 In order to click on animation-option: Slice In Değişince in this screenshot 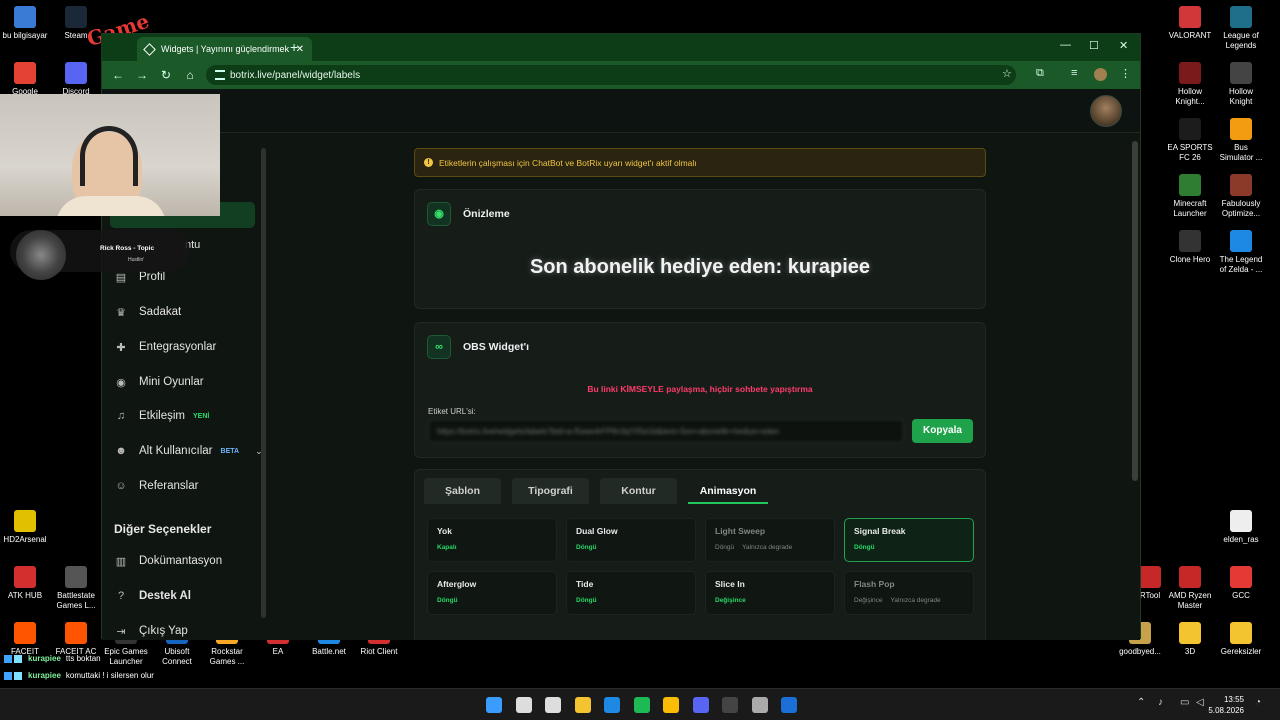, I will do `click(770, 593)`.